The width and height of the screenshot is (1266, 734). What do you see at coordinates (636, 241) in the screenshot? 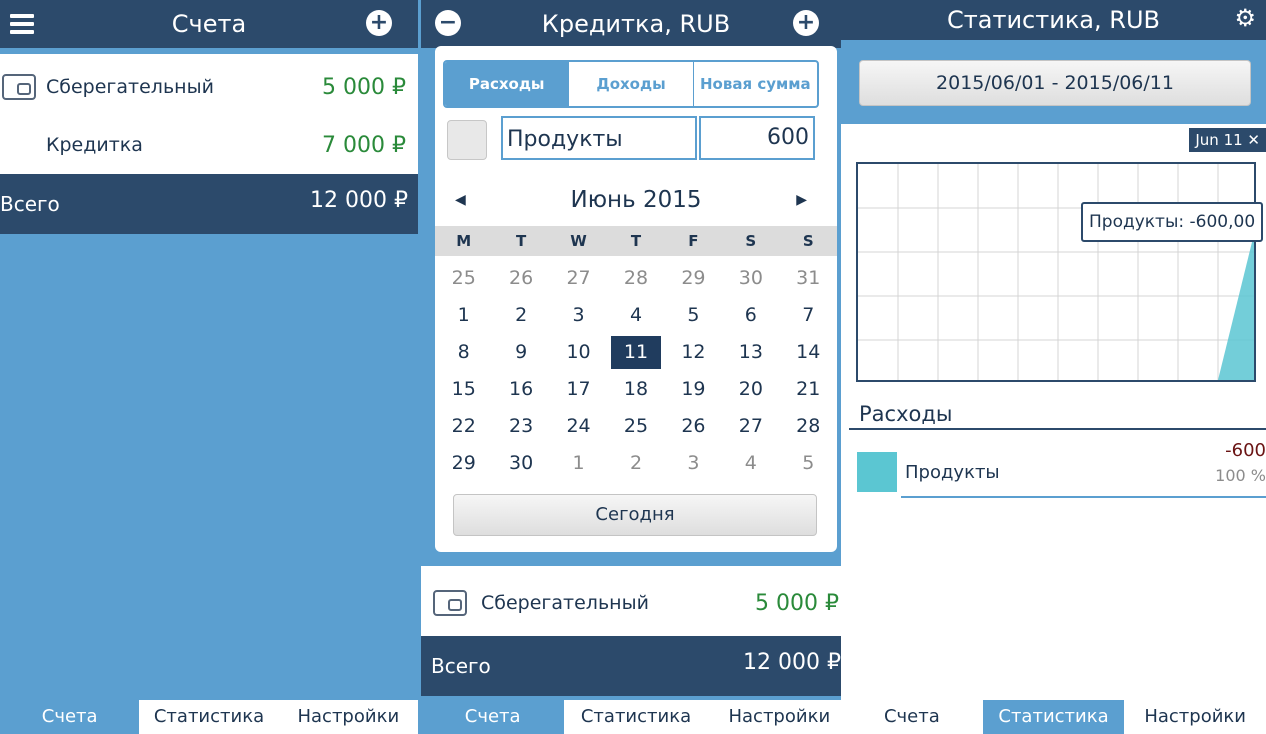
I see `weekday-header: M T W T F S S` at bounding box center [636, 241].